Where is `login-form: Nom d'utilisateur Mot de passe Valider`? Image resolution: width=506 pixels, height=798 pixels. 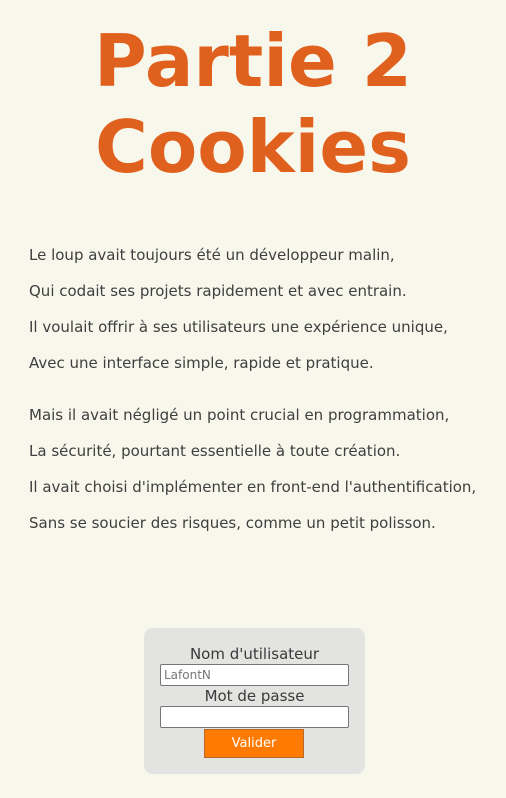 login-form: Nom d'utilisateur Mot de passe Valider is located at coordinates (254, 701).